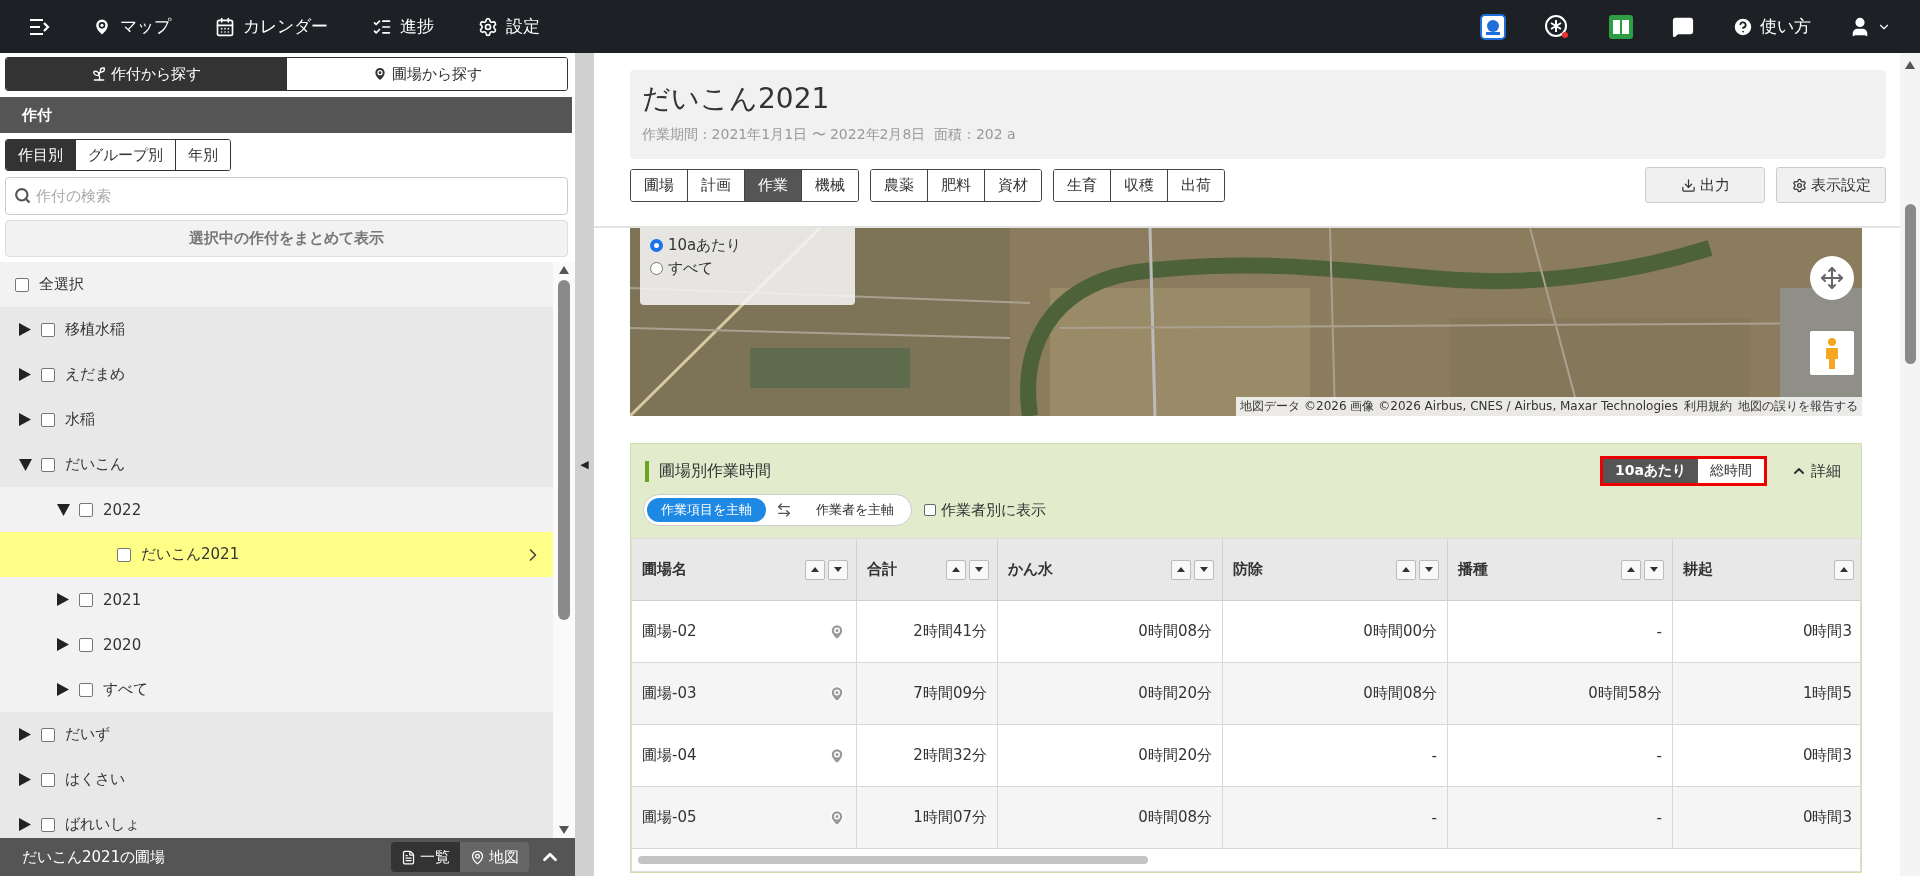  What do you see at coordinates (271, 26) in the screenshot?
I see `nav-link: カレンダー` at bounding box center [271, 26].